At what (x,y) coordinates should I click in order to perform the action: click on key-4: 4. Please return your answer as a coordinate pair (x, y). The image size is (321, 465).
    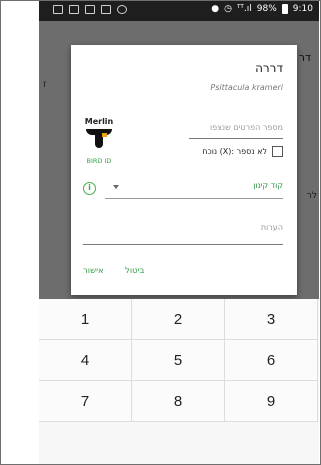
    Looking at the image, I should click on (85, 360).